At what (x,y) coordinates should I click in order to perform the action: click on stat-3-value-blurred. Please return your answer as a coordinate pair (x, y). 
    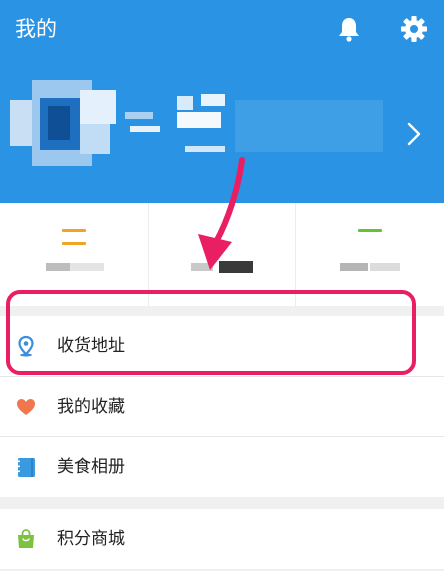
    Looking at the image, I should click on (370, 239).